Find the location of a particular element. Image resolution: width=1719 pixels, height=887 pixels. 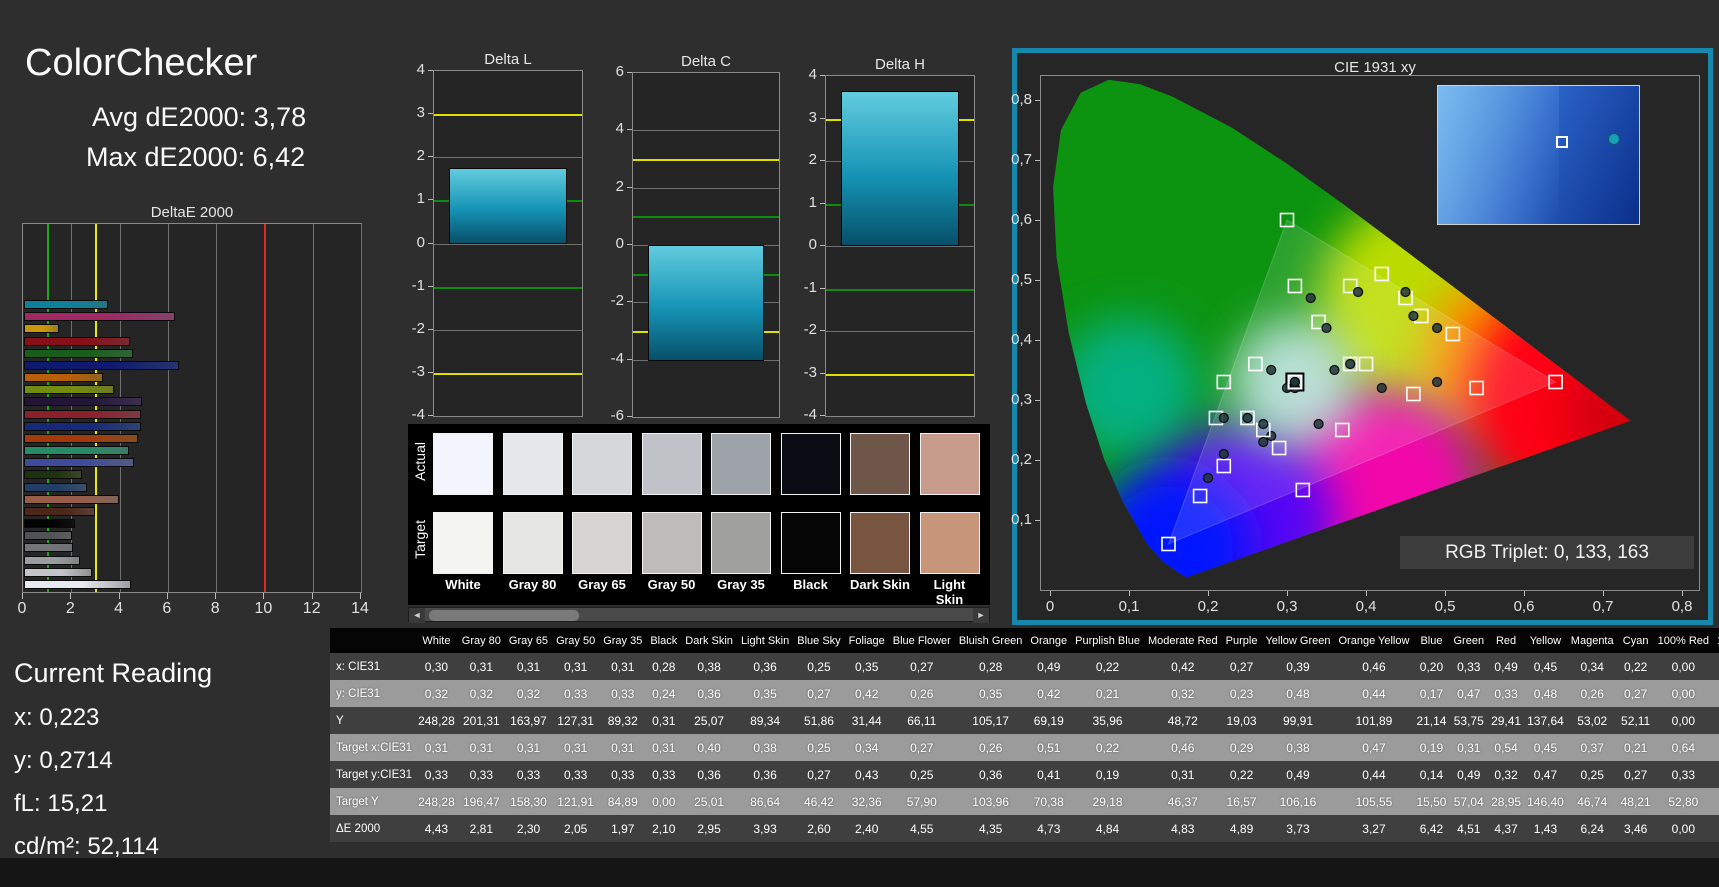

table-cell: 201,31 is located at coordinates (481, 720).